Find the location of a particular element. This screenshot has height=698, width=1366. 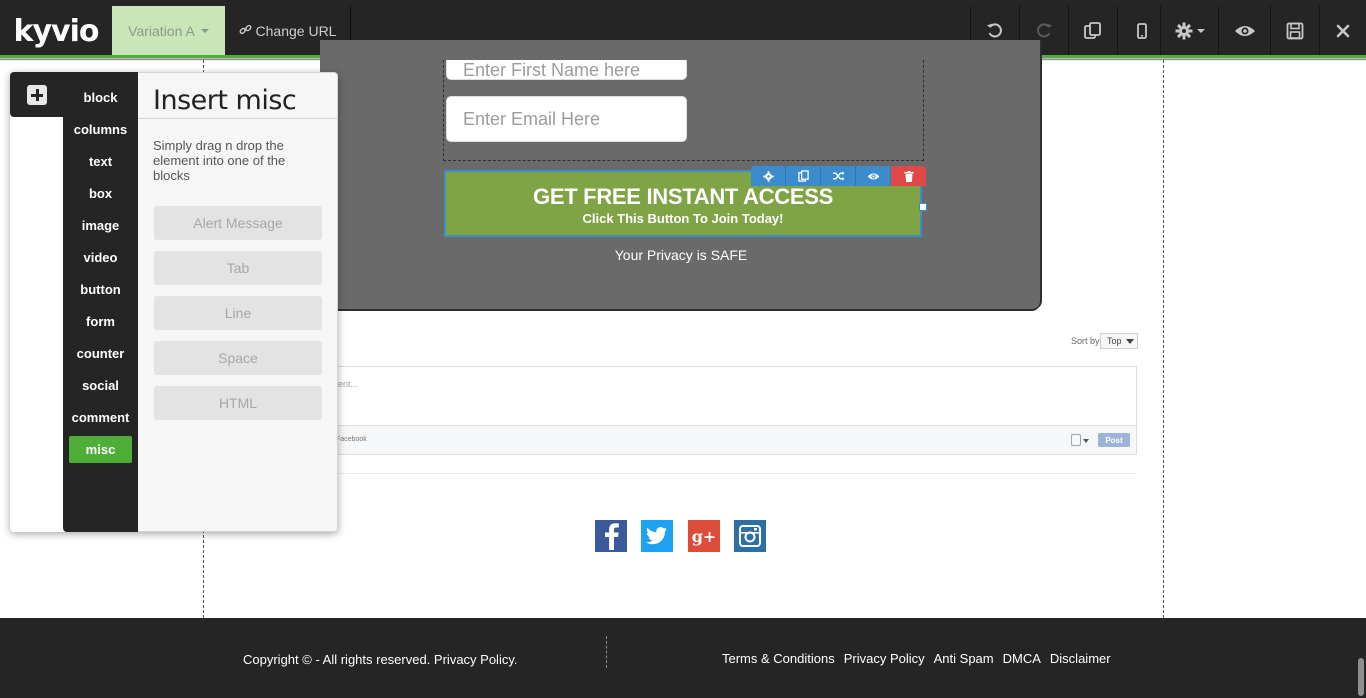

footer-divider is located at coordinates (606, 652).